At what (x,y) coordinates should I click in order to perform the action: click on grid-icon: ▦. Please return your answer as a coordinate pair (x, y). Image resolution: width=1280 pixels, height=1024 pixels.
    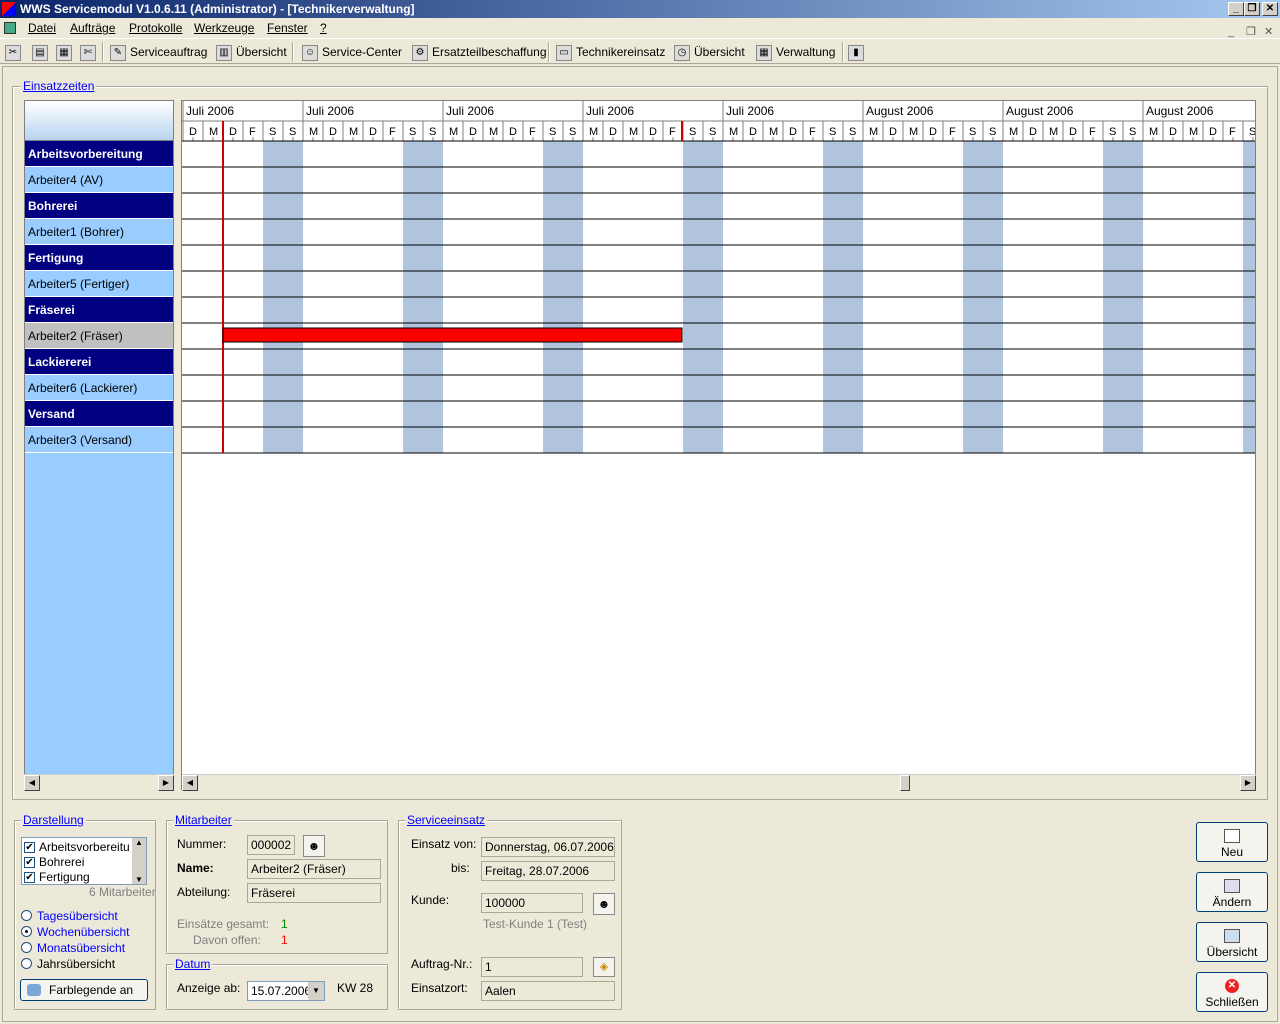
    Looking at the image, I should click on (764, 52).